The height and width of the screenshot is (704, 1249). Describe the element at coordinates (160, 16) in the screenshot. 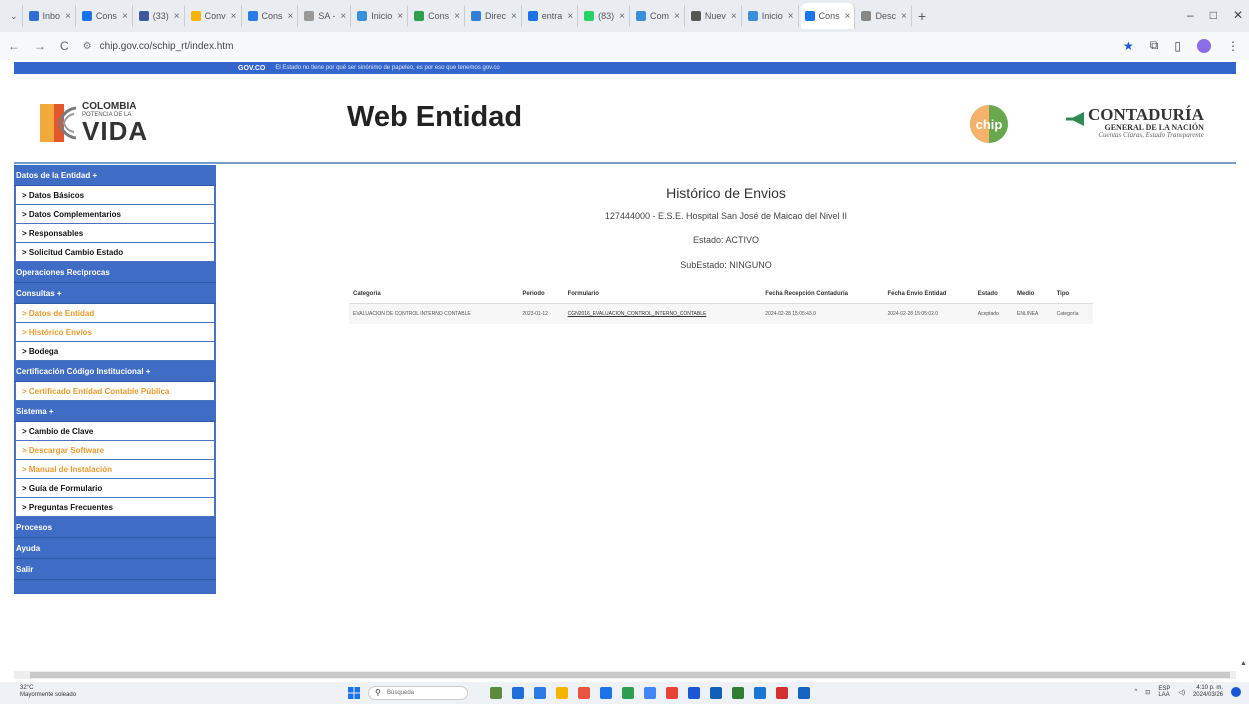

I see `browser-tab: (33) ×` at that location.